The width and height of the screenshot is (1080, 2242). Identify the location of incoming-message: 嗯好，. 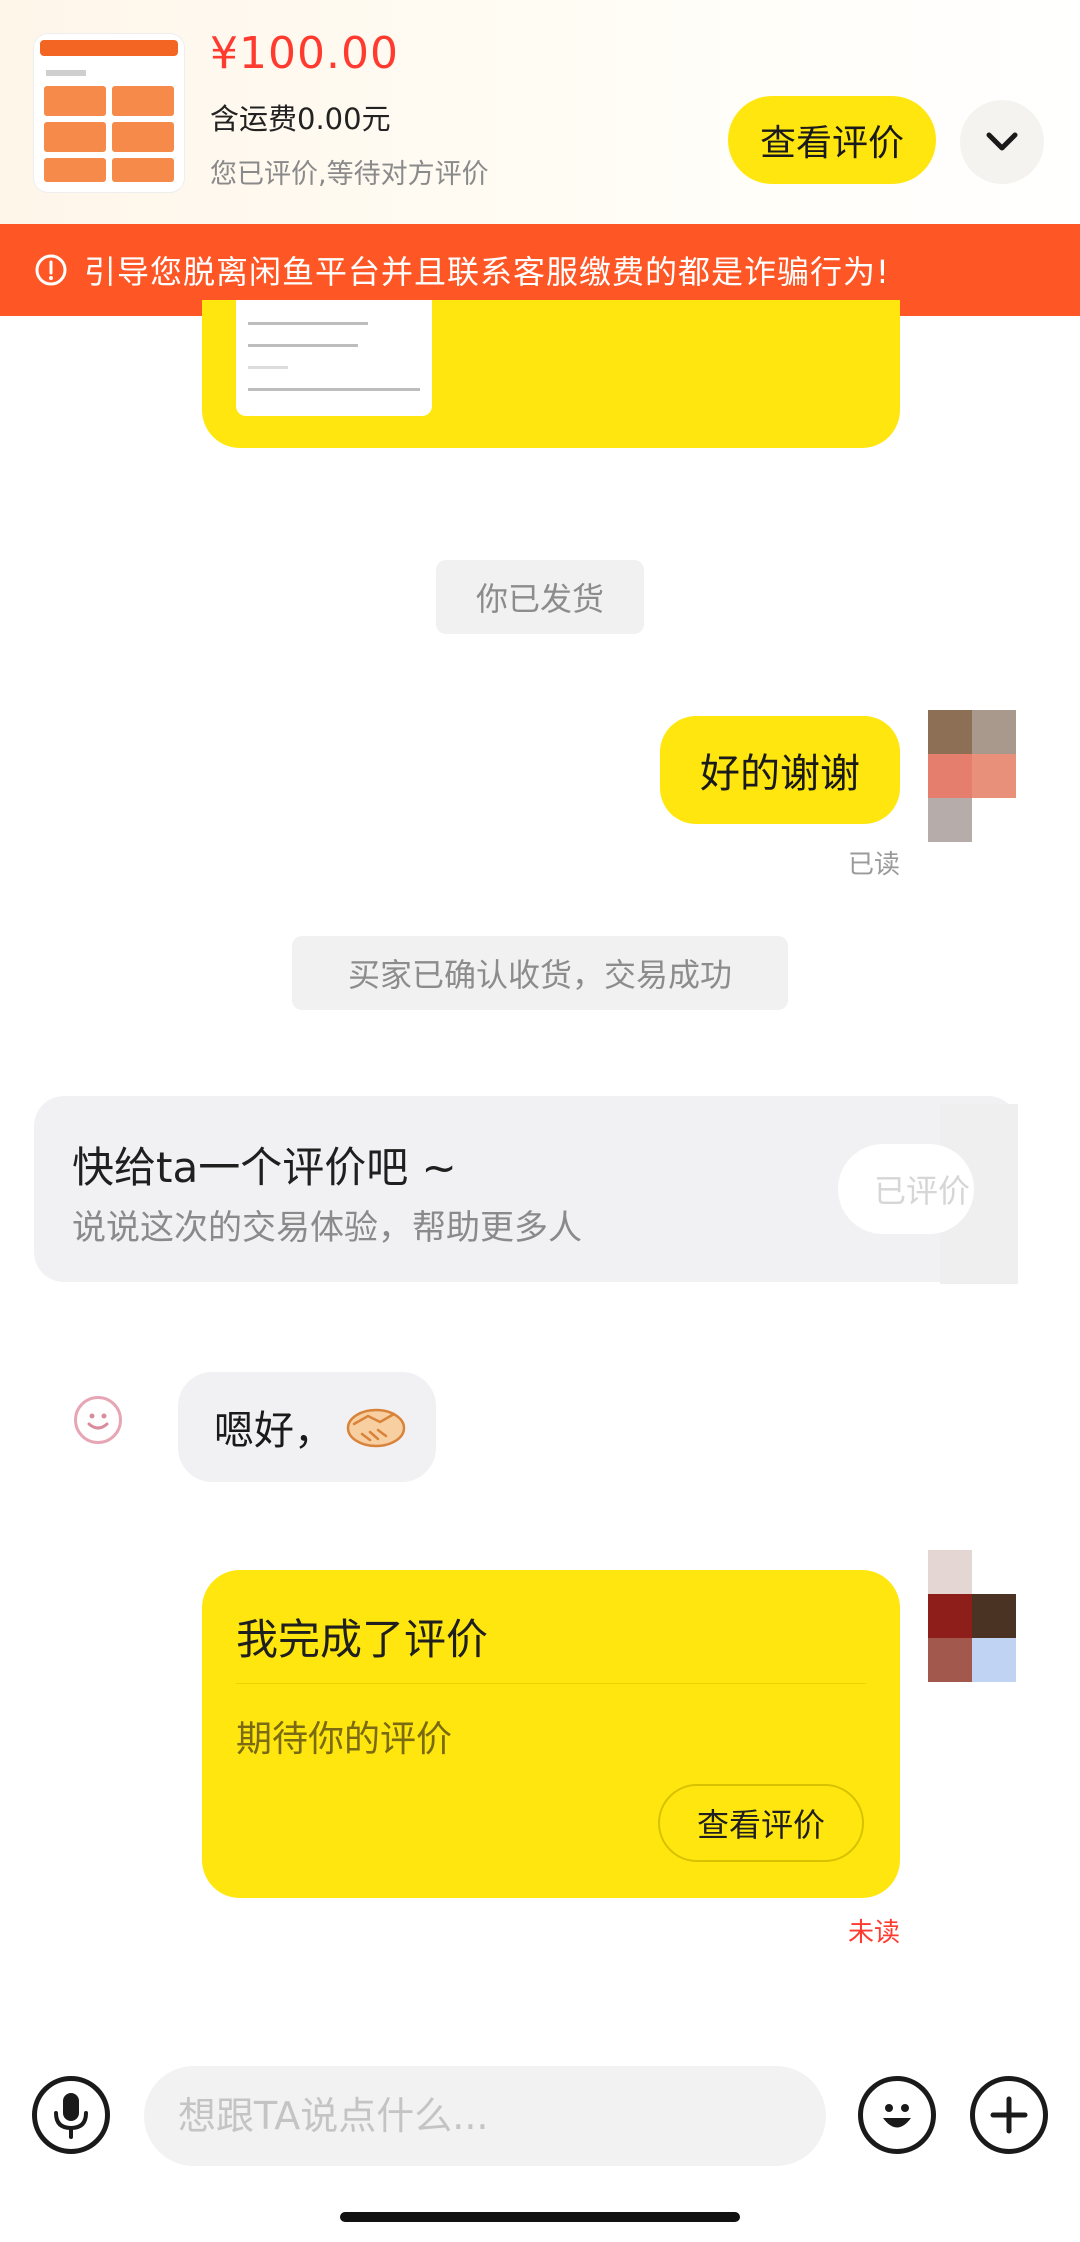
(307, 1427).